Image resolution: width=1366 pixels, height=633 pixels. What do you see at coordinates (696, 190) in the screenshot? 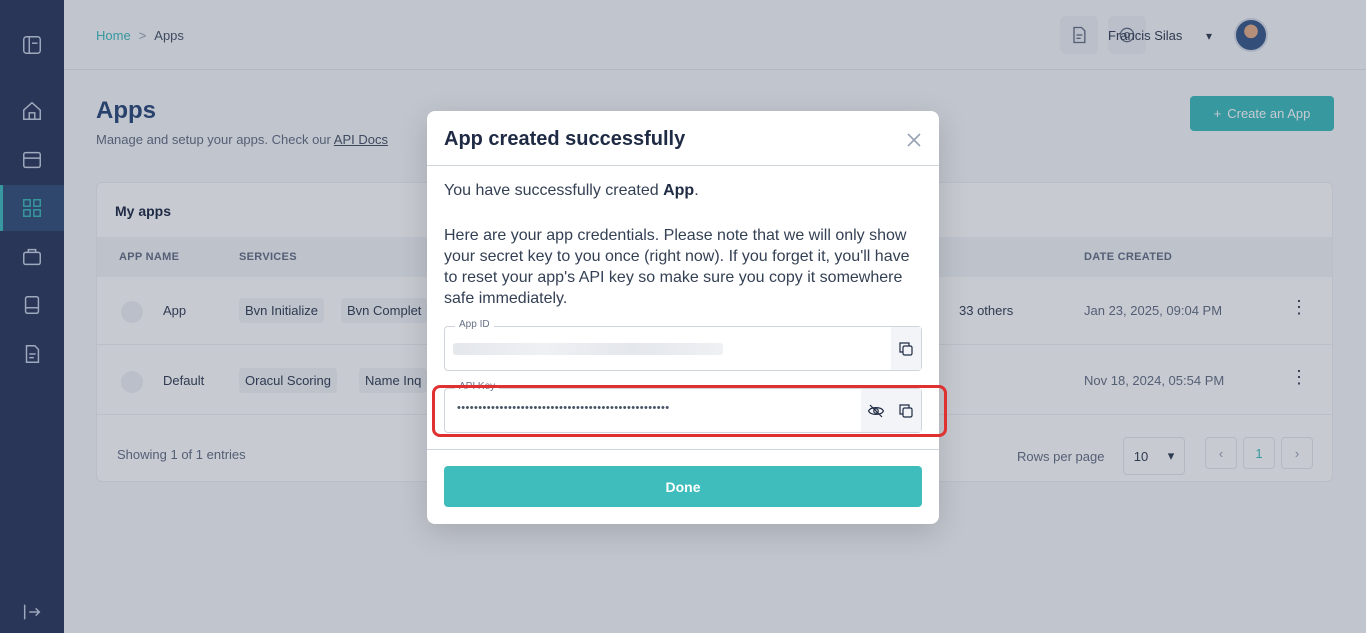
I see `modal-message-suffix: .` at bounding box center [696, 190].